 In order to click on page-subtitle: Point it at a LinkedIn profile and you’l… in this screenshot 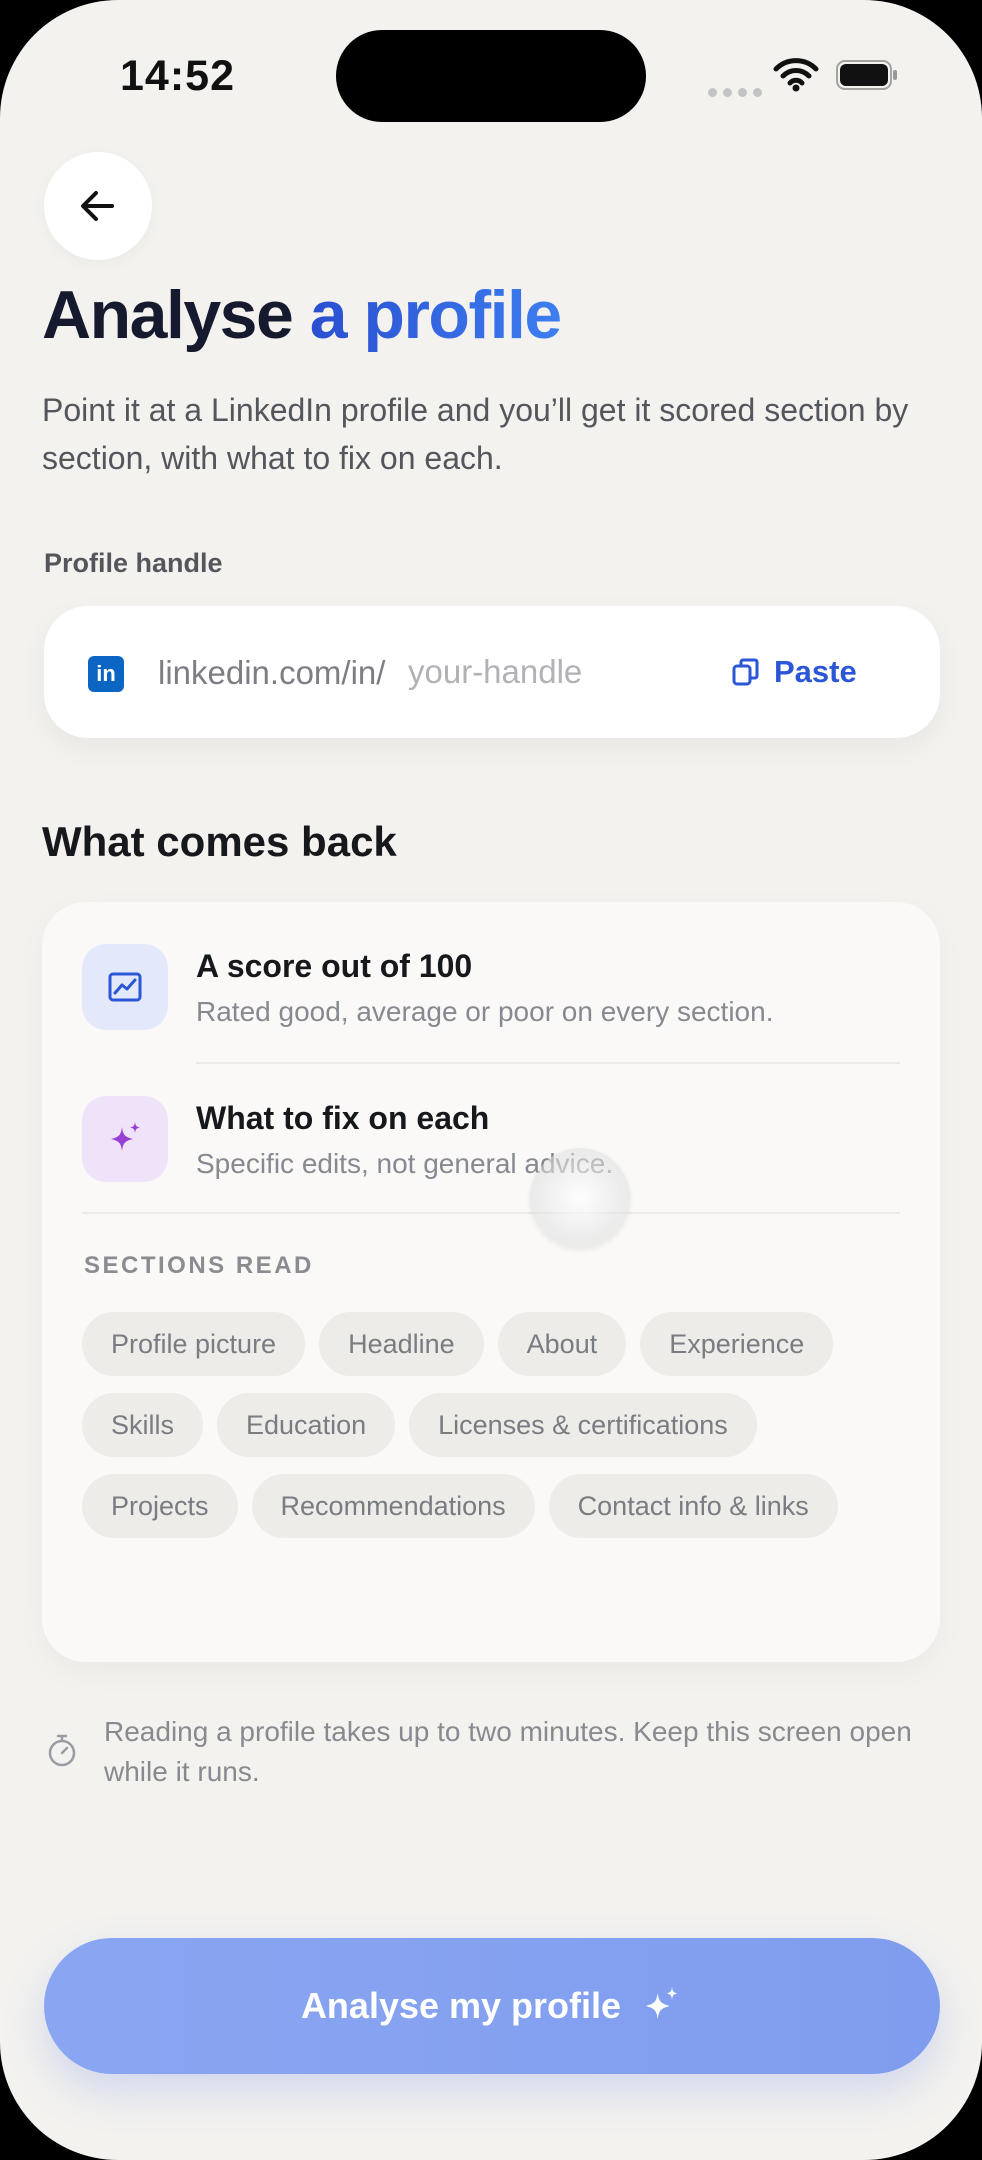, I will do `click(475, 434)`.